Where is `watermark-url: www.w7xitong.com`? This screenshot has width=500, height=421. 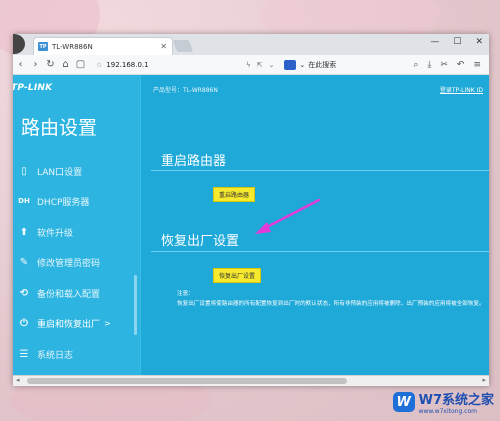
watermark-url: www.w7xitong.com is located at coordinates (447, 411).